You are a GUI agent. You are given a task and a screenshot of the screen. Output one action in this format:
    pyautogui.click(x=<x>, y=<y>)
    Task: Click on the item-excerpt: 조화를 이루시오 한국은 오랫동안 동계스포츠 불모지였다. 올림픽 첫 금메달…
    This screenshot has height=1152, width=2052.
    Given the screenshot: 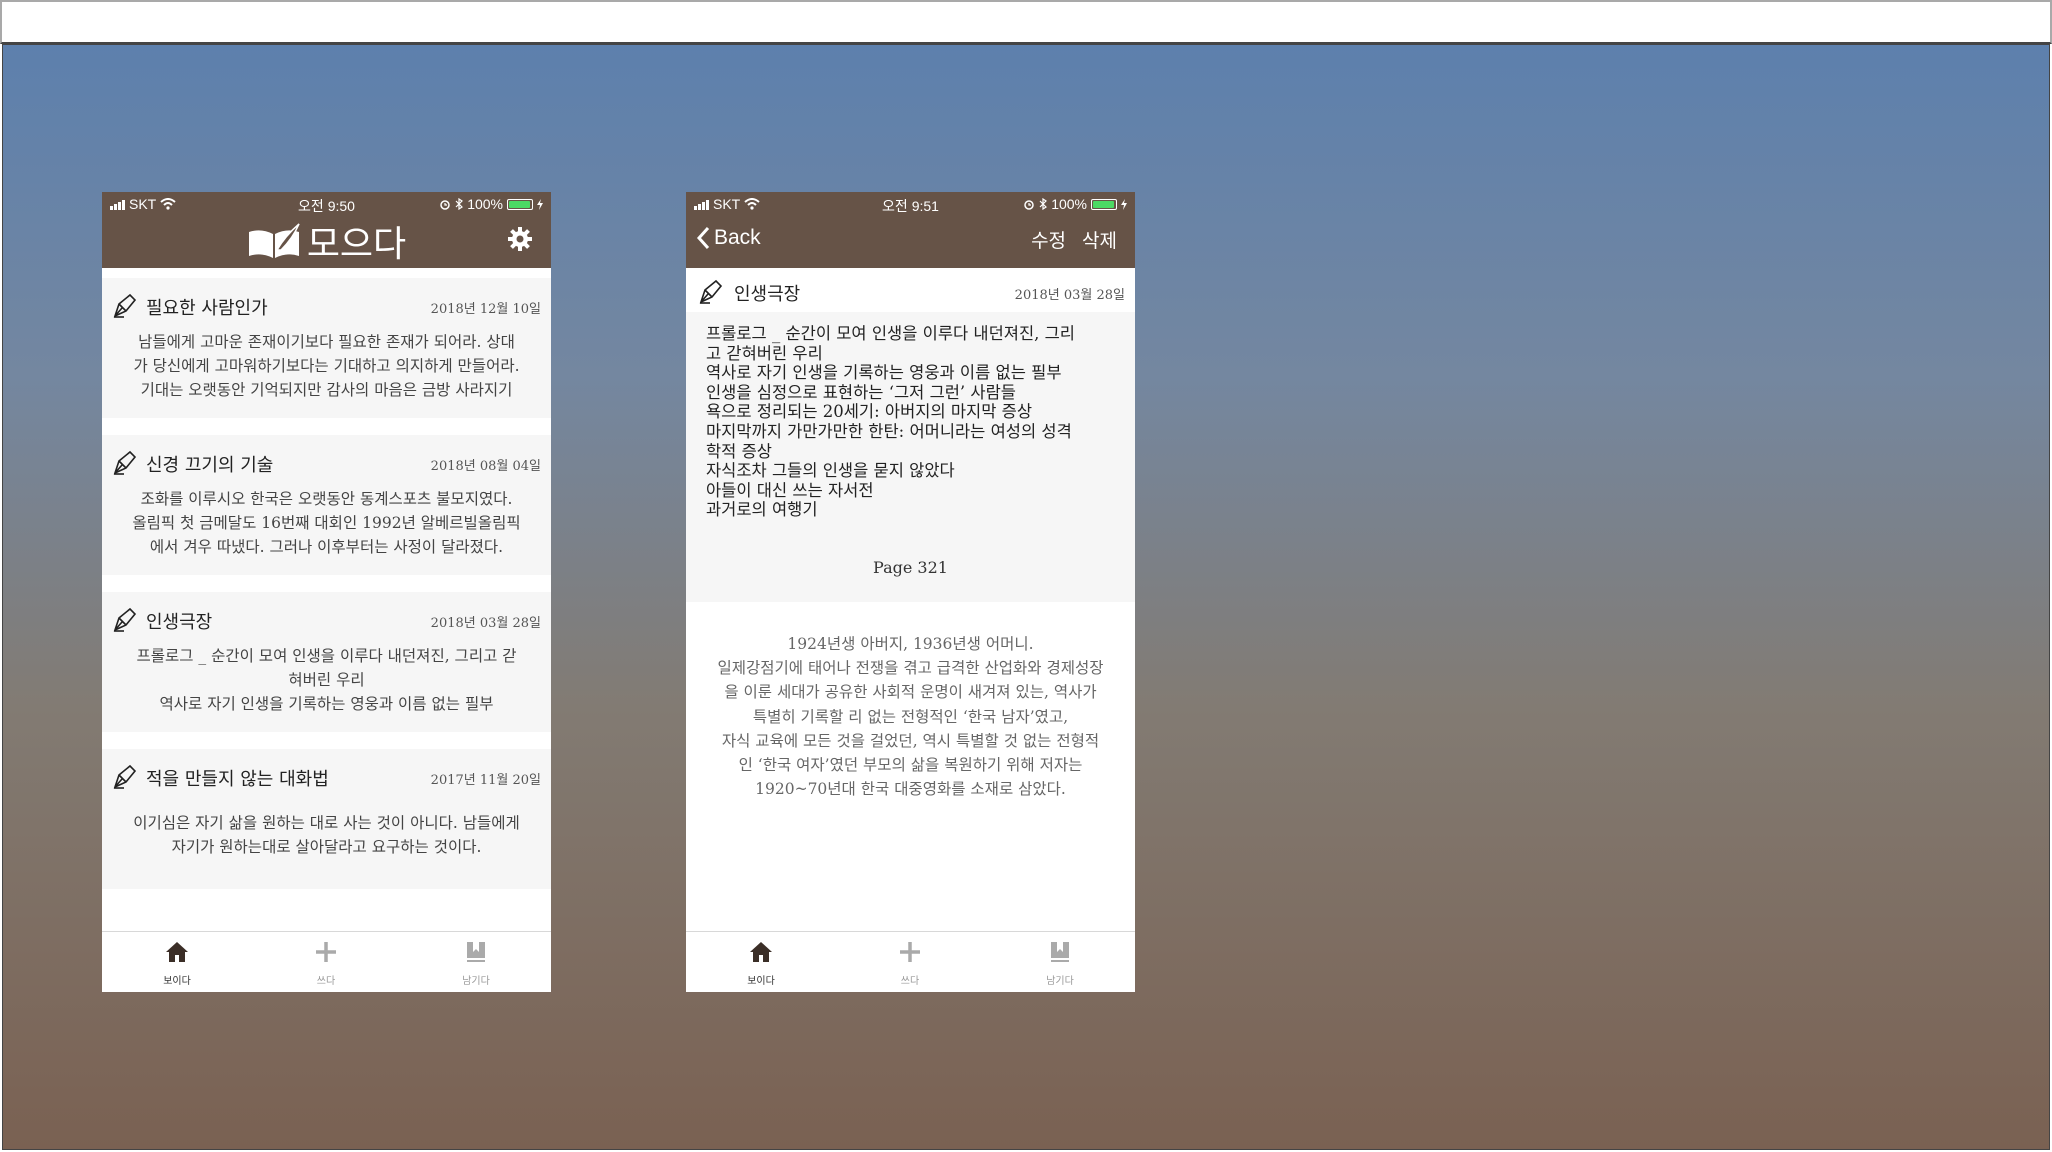 What is the action you would take?
    pyautogui.click(x=326, y=523)
    